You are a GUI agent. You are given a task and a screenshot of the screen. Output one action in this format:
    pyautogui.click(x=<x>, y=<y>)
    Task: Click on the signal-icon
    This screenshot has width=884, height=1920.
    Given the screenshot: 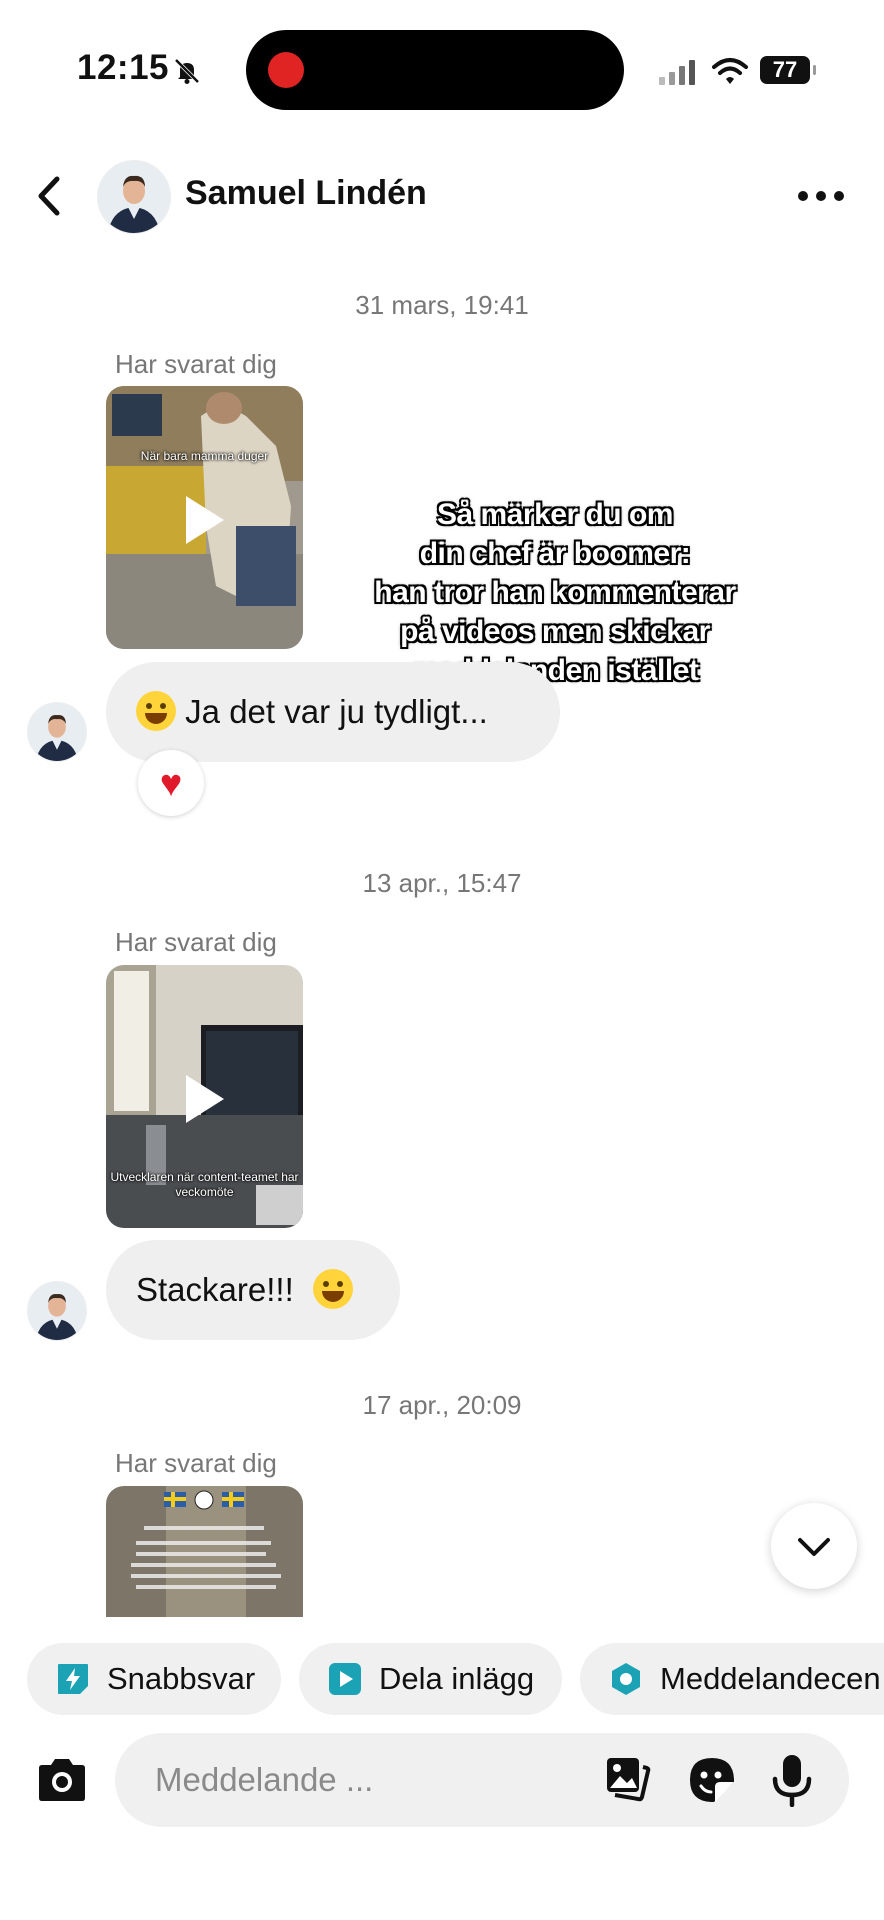 What is the action you would take?
    pyautogui.click(x=677, y=72)
    